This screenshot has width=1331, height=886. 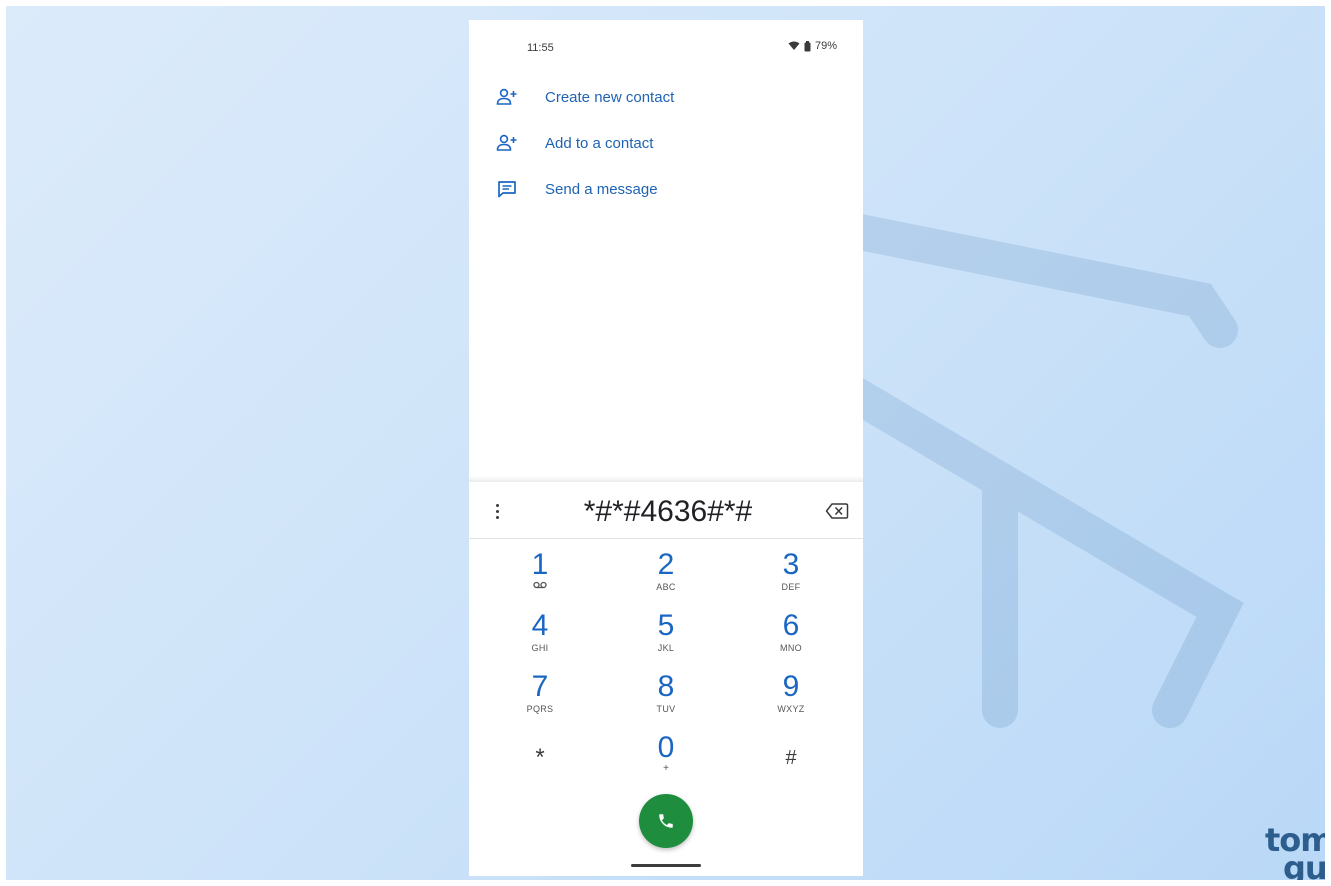 I want to click on key-digit: 7, so click(x=540, y=686).